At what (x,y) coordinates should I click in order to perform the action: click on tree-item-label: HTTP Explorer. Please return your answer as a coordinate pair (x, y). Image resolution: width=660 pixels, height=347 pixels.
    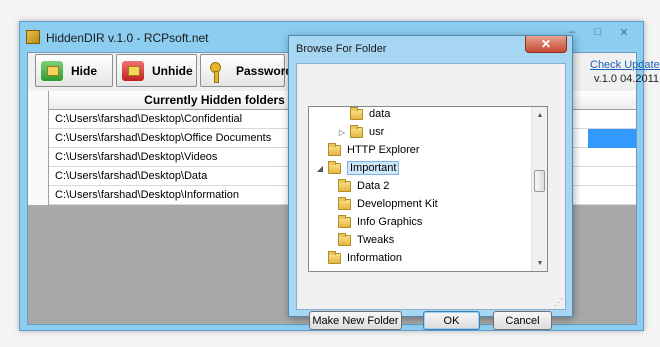
    Looking at the image, I should click on (383, 150).